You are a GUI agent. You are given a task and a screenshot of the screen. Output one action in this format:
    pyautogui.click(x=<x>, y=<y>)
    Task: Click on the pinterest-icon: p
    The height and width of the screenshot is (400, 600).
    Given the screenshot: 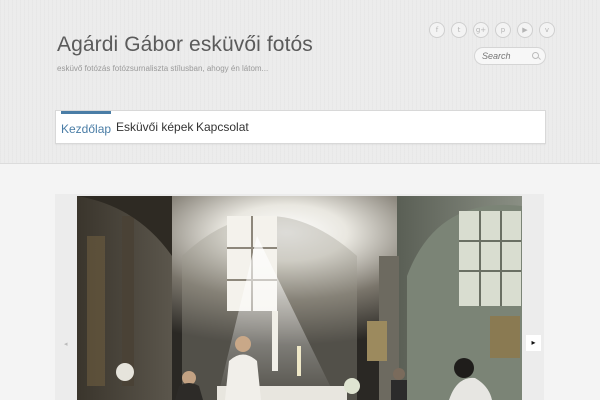 What is the action you would take?
    pyautogui.click(x=503, y=30)
    